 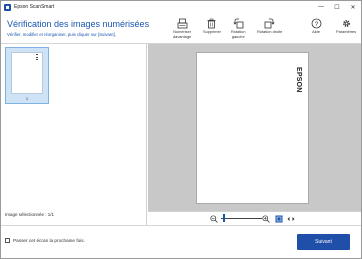 I want to click on delete-label: Supprimer, so click(x=212, y=31).